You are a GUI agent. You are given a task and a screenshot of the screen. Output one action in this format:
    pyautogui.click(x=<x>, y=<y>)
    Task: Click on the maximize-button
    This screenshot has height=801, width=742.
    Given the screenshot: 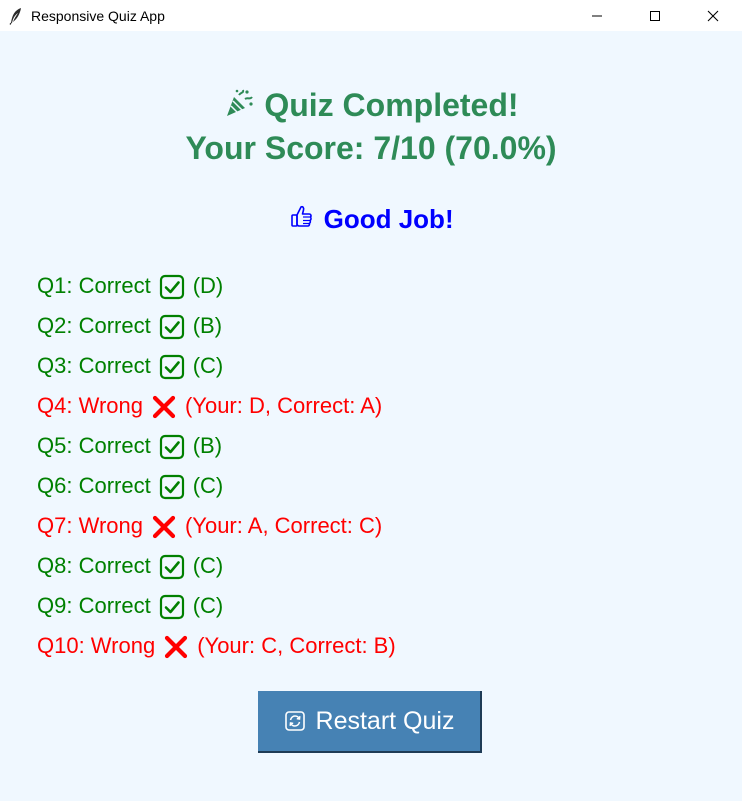 What is the action you would take?
    pyautogui.click(x=655, y=15)
    